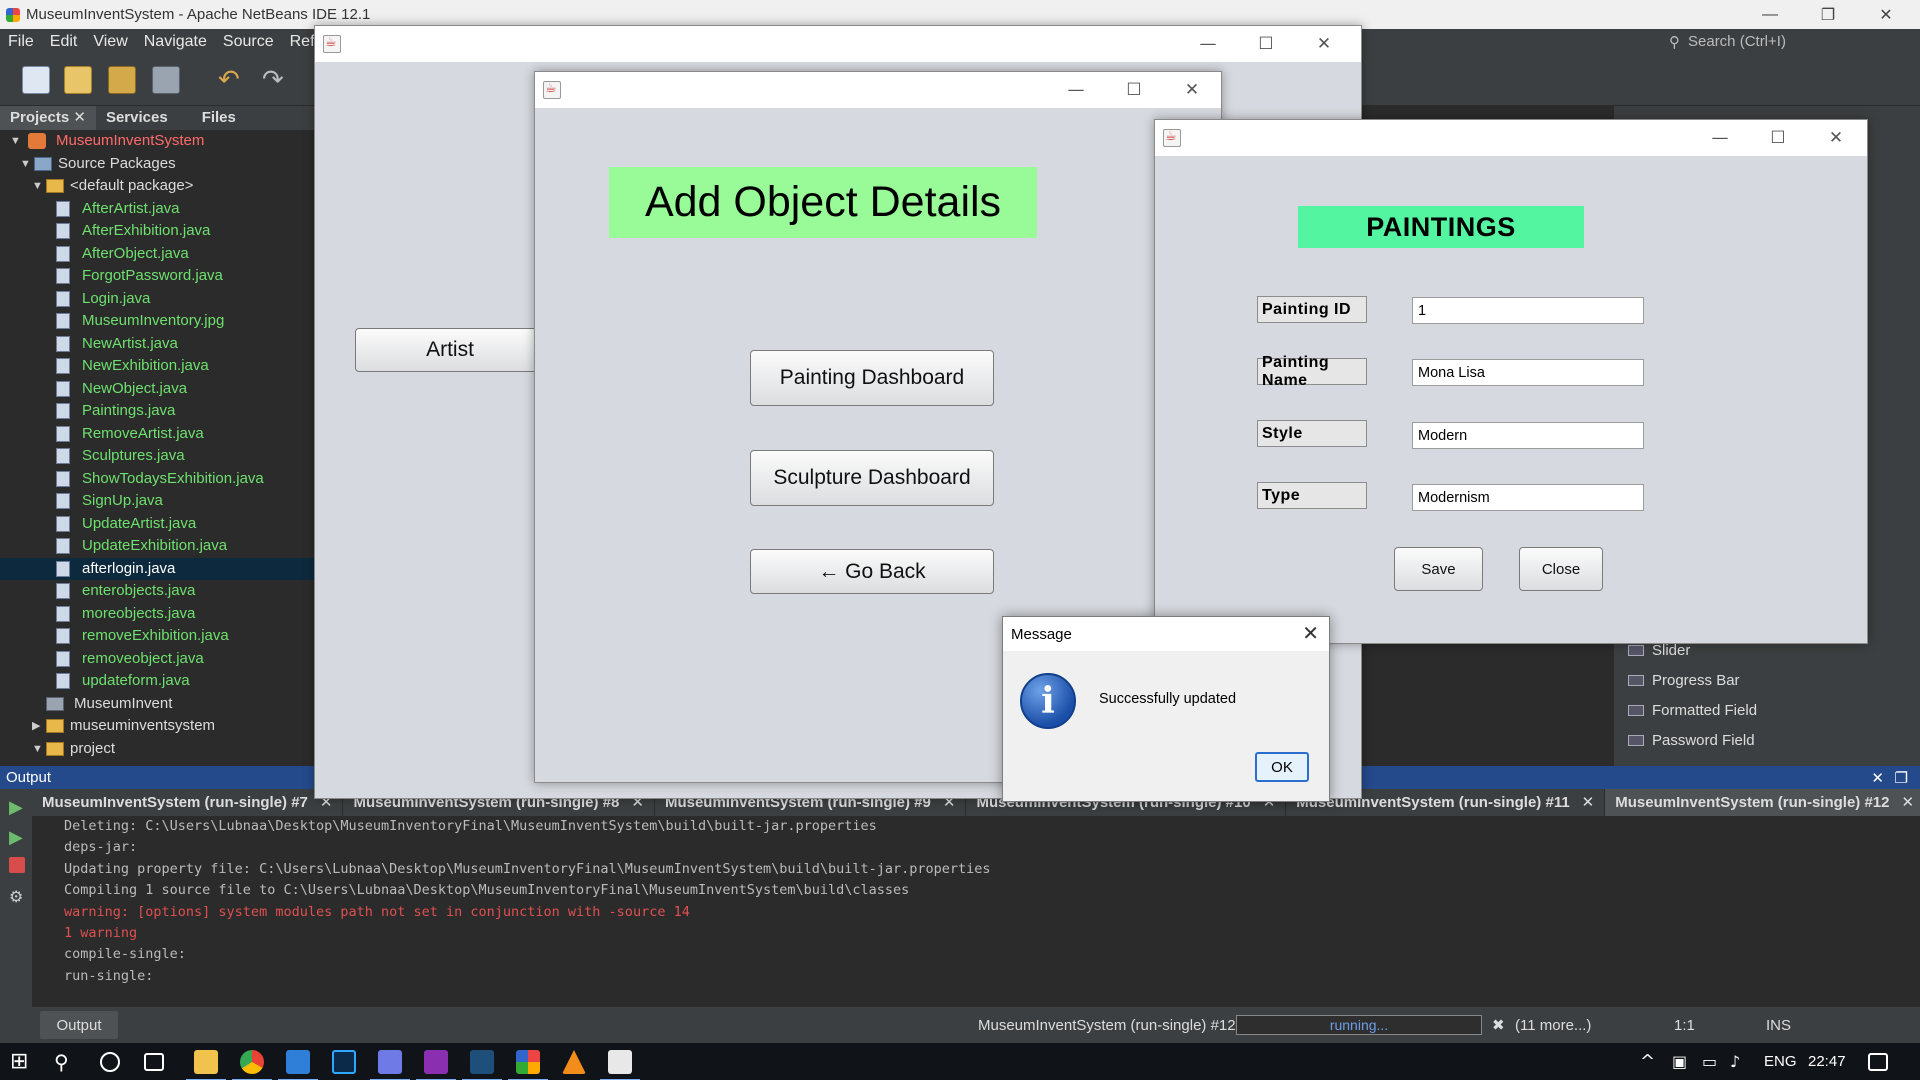 The image size is (1920, 1080). I want to click on tree-file: Login.java, so click(157, 299).